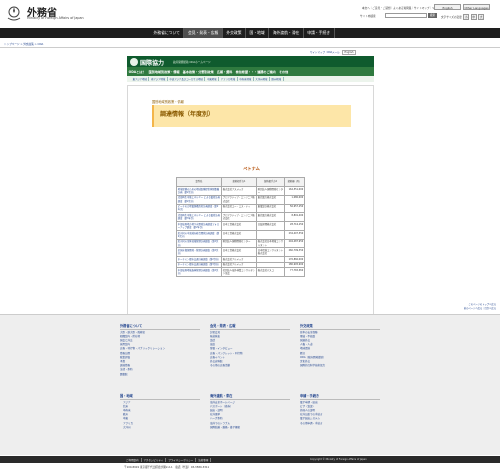 The image size is (500, 475). What do you see at coordinates (476, 7) in the screenshot?
I see `other-languages-button: Other Languages` at bounding box center [476, 7].